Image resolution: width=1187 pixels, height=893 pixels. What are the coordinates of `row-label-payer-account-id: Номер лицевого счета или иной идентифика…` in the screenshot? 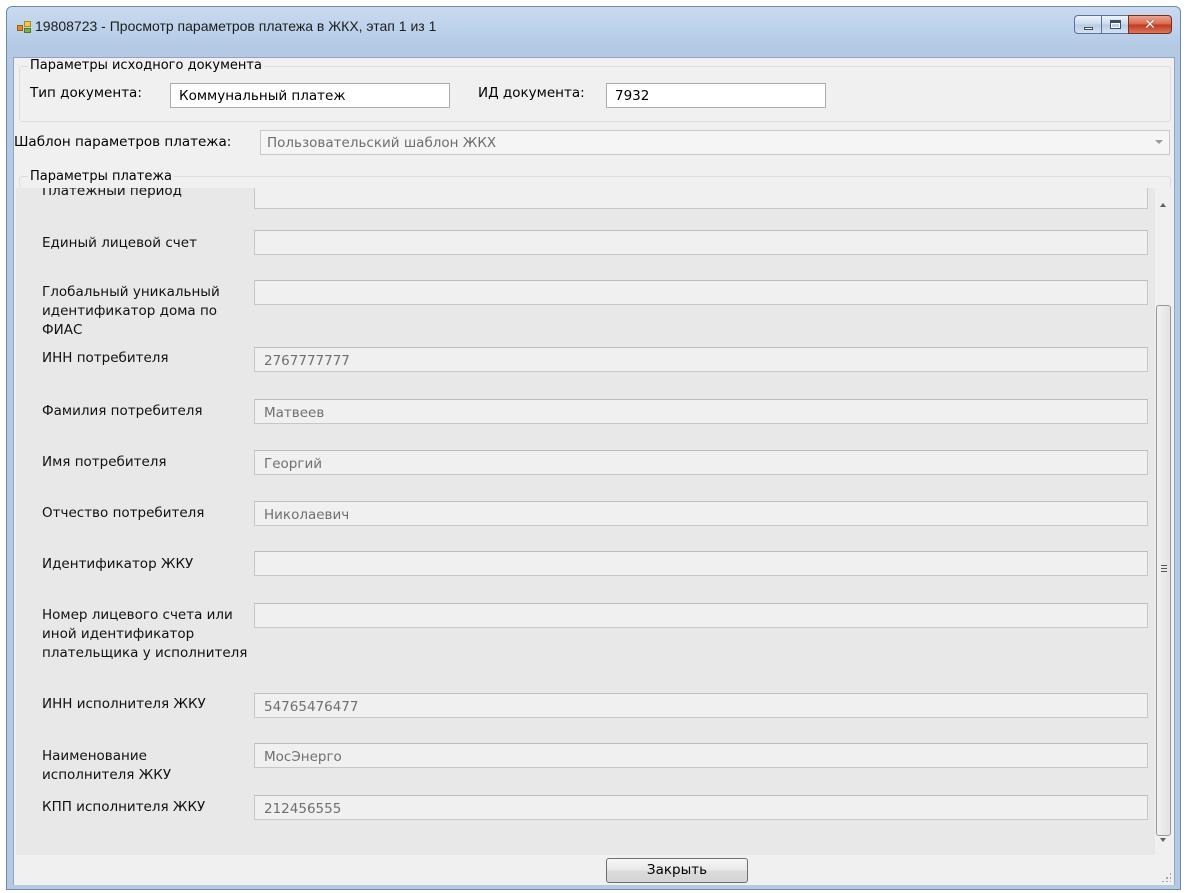 It's located at (145, 634).